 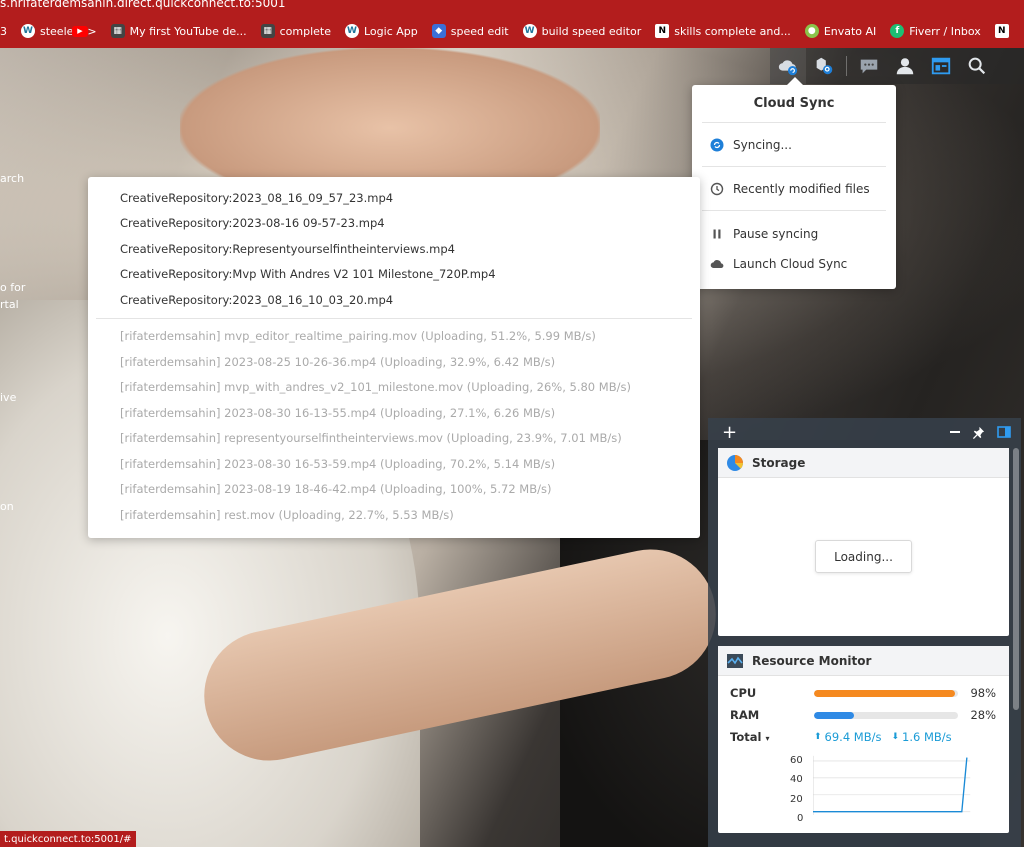 I want to click on ram-bar, so click(x=886, y=715).